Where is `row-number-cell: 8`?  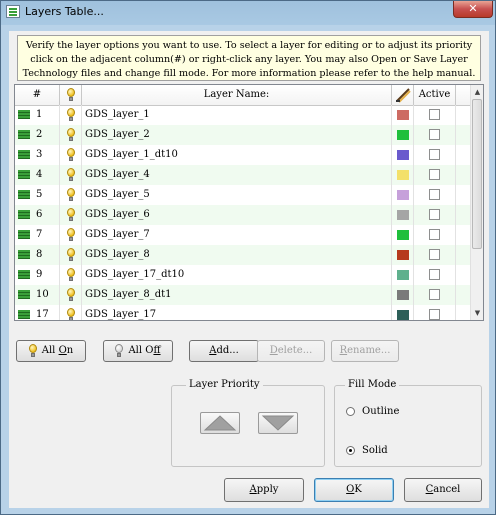 row-number-cell: 8 is located at coordinates (37, 255).